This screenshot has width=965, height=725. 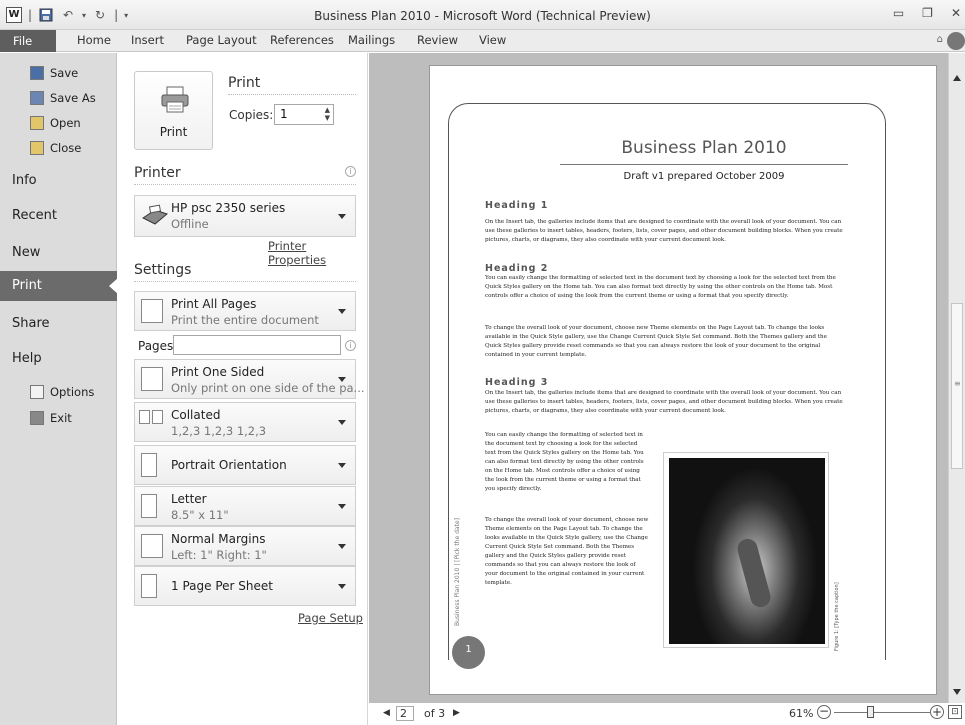 I want to click on tab-references: References, so click(x=302, y=40).